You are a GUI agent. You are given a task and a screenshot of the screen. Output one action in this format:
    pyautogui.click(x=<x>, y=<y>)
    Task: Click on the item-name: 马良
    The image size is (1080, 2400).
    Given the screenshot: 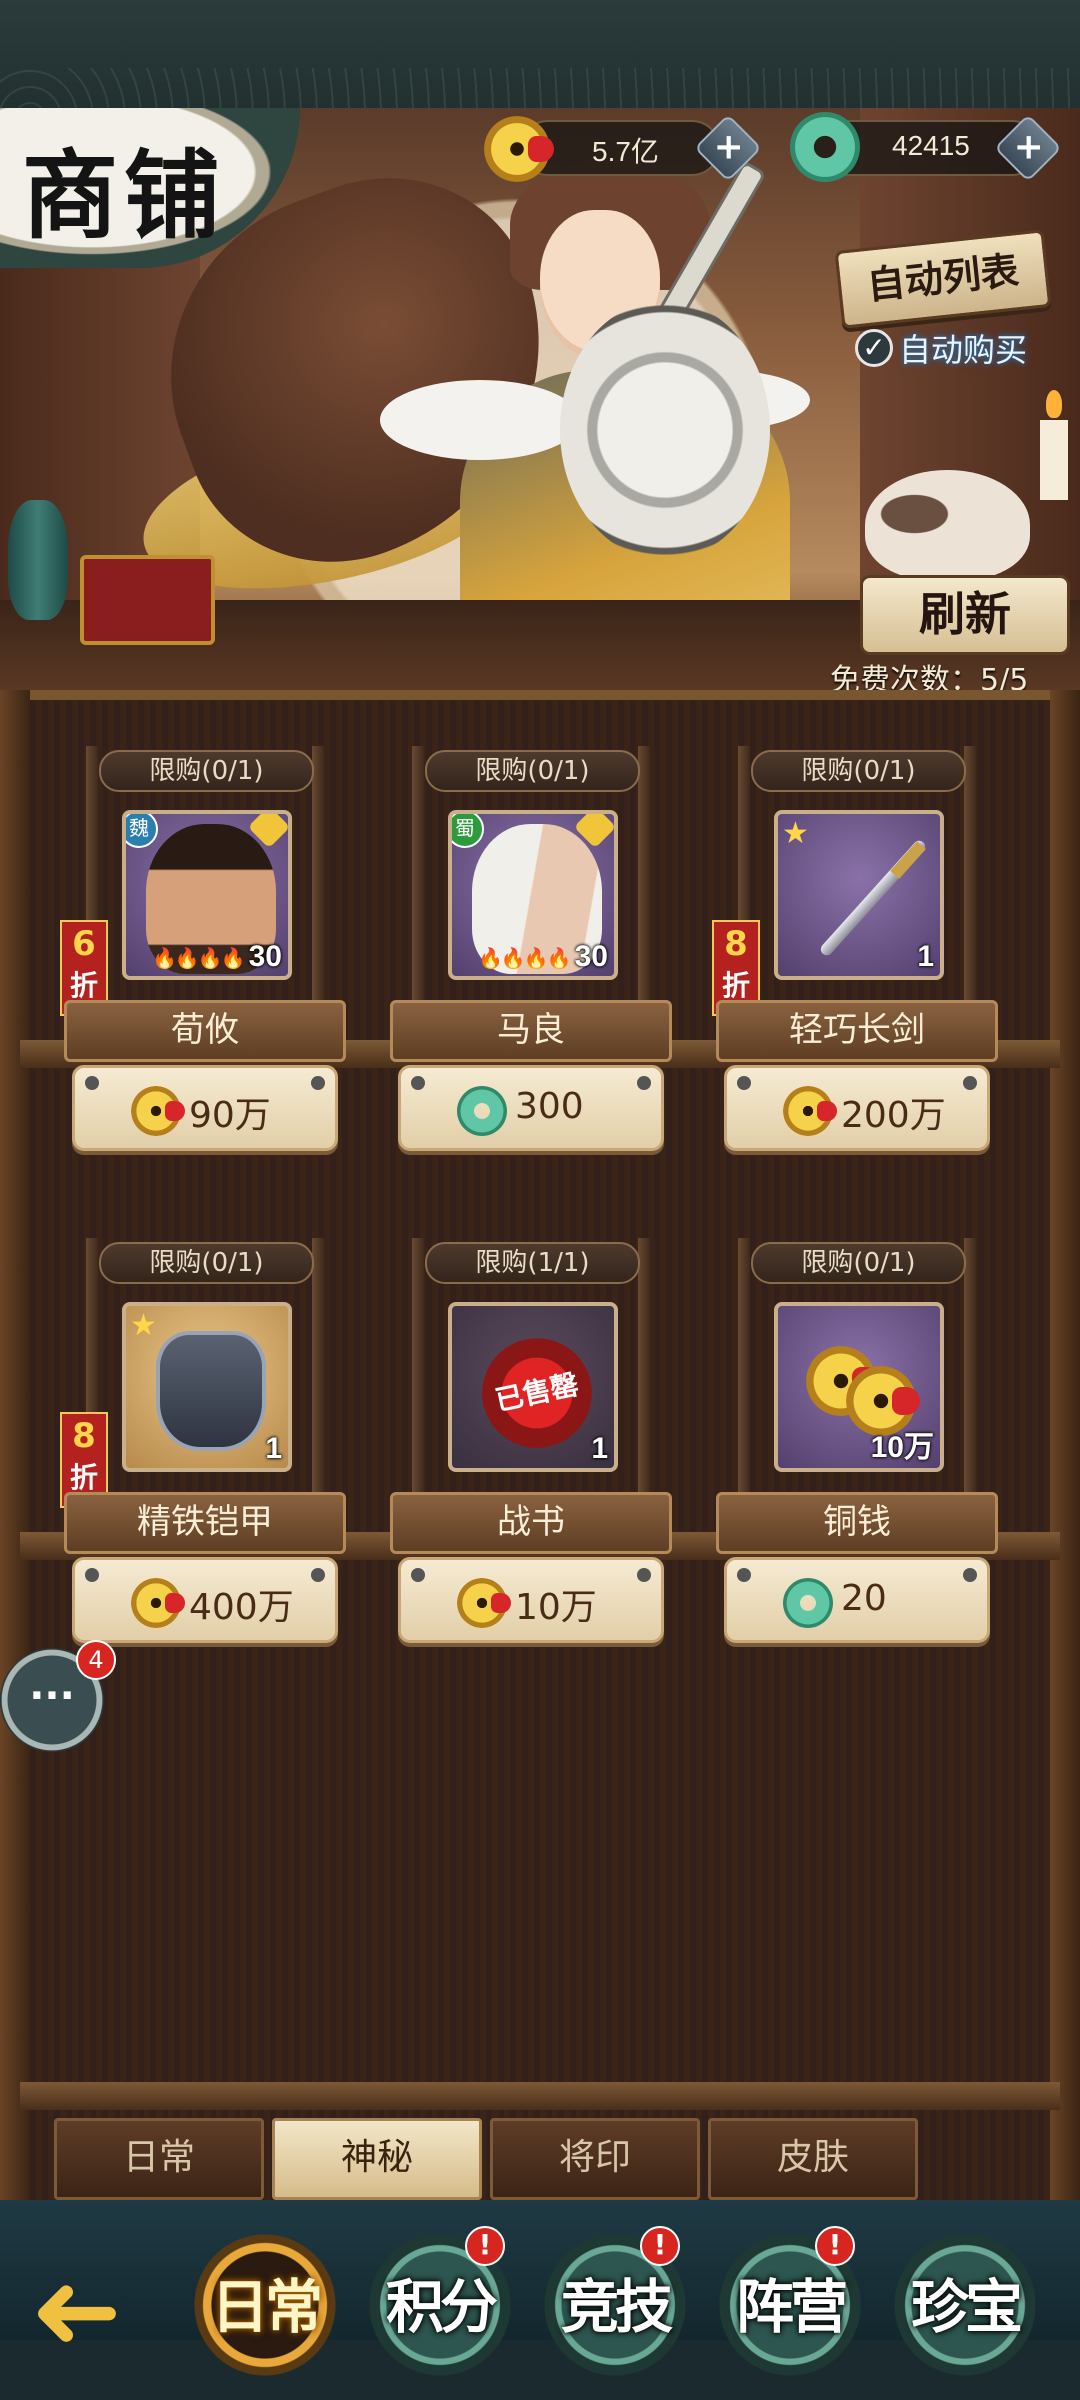 What is the action you would take?
    pyautogui.click(x=531, y=1031)
    